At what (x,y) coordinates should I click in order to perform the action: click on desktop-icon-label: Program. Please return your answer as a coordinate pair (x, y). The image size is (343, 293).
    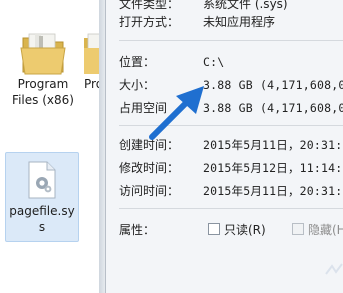
    Looking at the image, I should click on (43, 84).